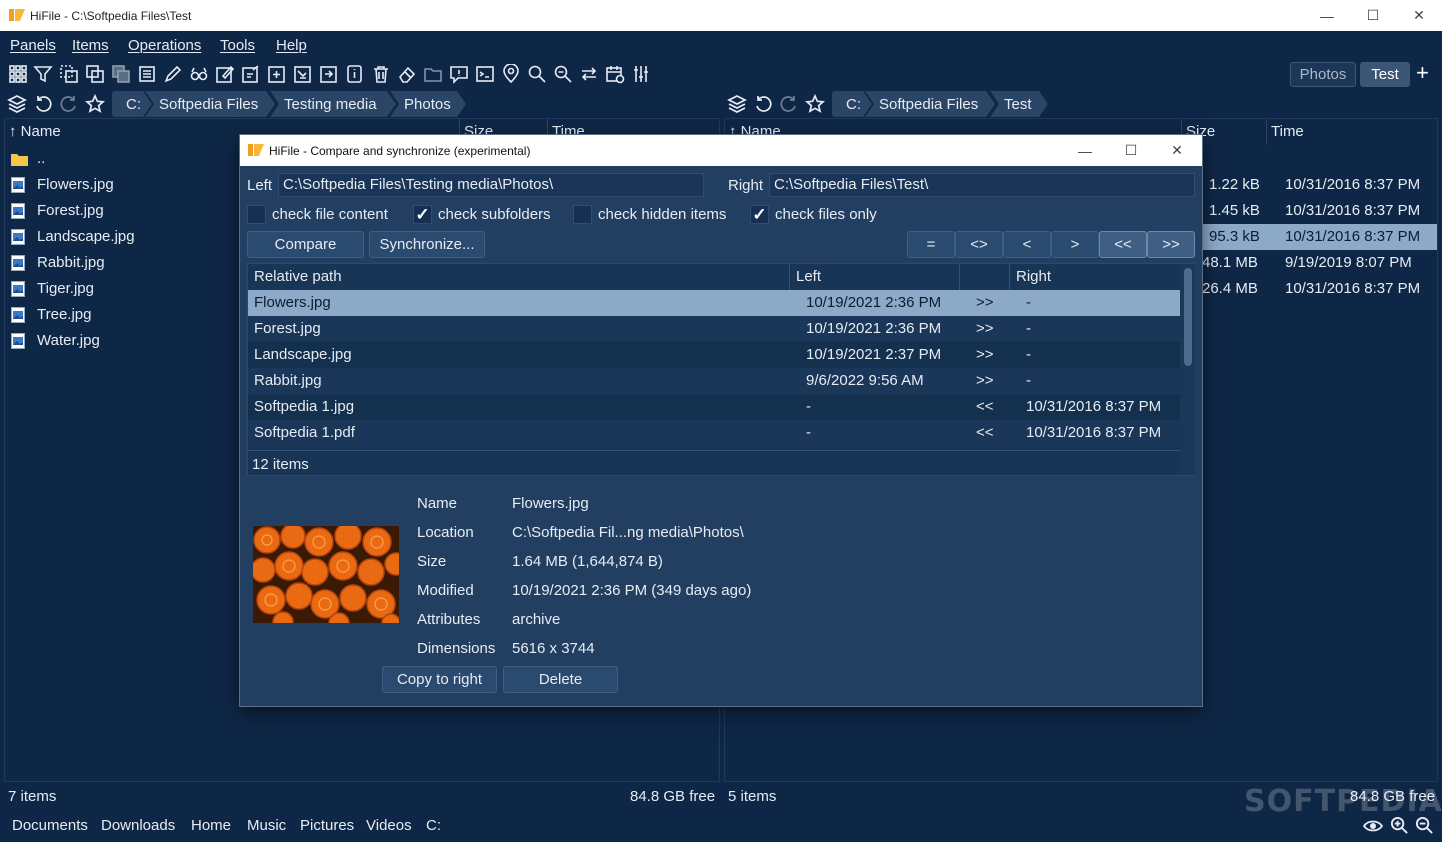 The height and width of the screenshot is (842, 1442). What do you see at coordinates (1385, 74) in the screenshot?
I see `tab-test: Test` at bounding box center [1385, 74].